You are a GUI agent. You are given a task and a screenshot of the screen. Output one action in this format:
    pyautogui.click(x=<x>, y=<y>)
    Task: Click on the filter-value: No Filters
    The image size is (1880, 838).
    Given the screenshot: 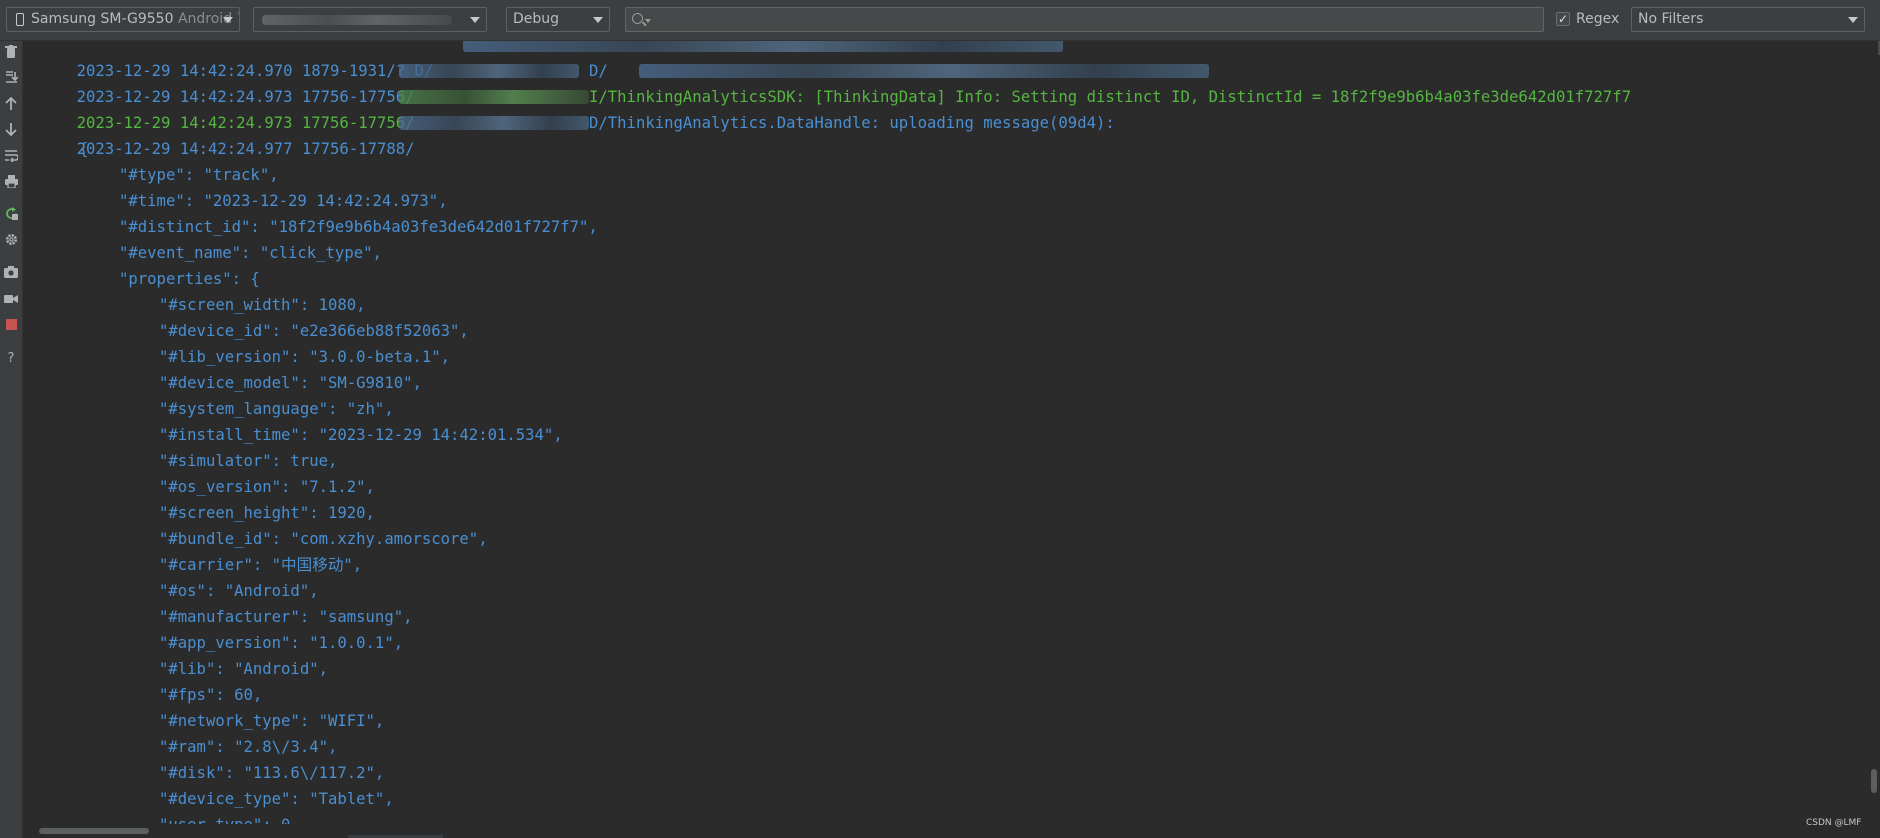 What is the action you would take?
    pyautogui.click(x=1671, y=19)
    